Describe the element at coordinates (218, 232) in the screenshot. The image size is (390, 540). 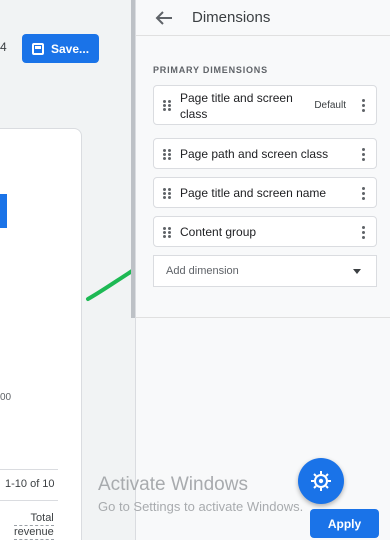
I see `dimension-label: Content group` at that location.